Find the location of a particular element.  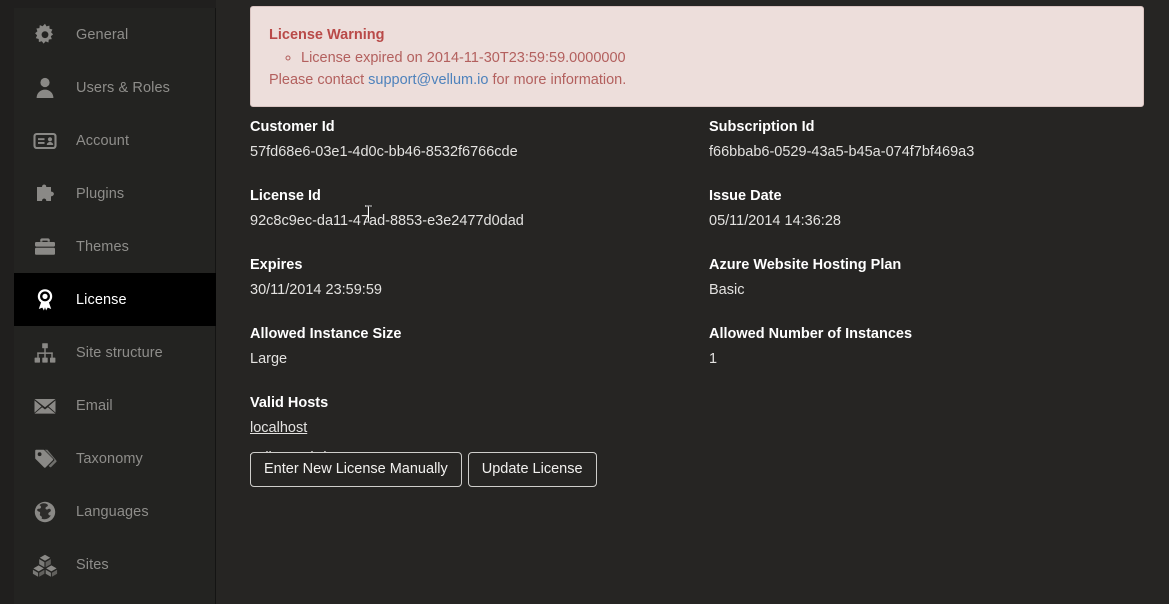

sidebar-item-taxonomy: Taxonomy is located at coordinates (114, 458).